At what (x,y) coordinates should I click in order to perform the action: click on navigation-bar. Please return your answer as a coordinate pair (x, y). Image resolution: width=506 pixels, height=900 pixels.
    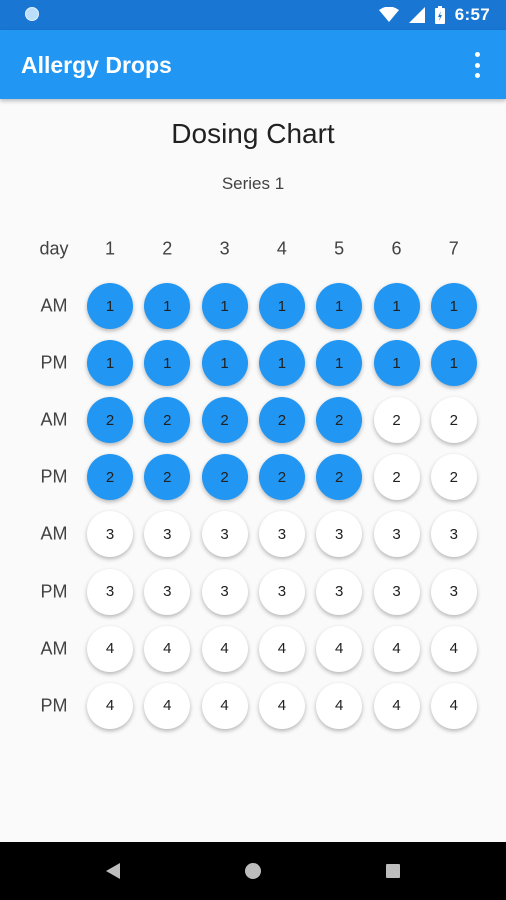
    Looking at the image, I should click on (253, 871).